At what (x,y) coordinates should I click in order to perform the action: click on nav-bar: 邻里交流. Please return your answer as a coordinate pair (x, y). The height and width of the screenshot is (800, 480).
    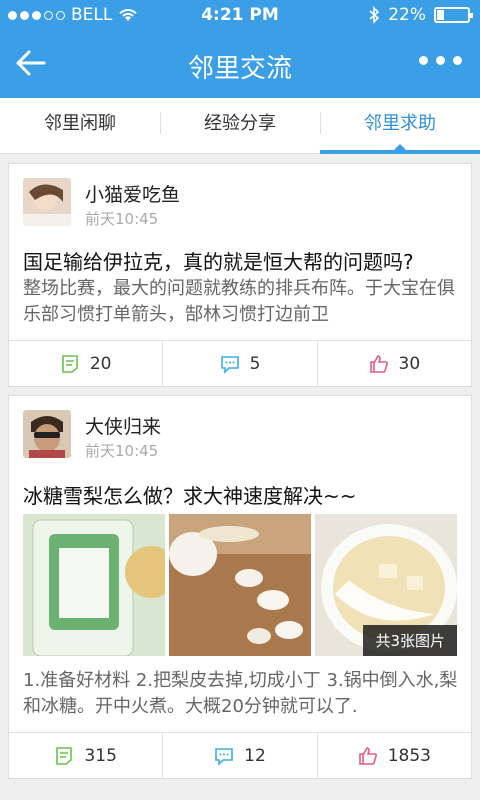
    Looking at the image, I should click on (240, 64).